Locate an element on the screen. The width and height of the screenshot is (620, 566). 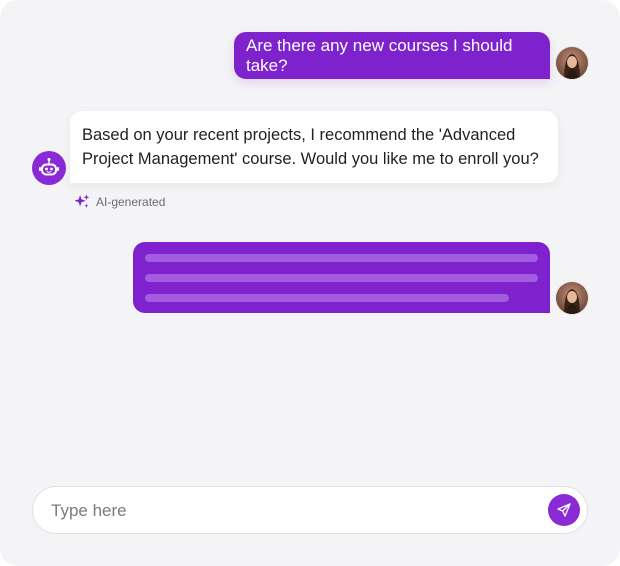
send-icon is located at coordinates (564, 510).